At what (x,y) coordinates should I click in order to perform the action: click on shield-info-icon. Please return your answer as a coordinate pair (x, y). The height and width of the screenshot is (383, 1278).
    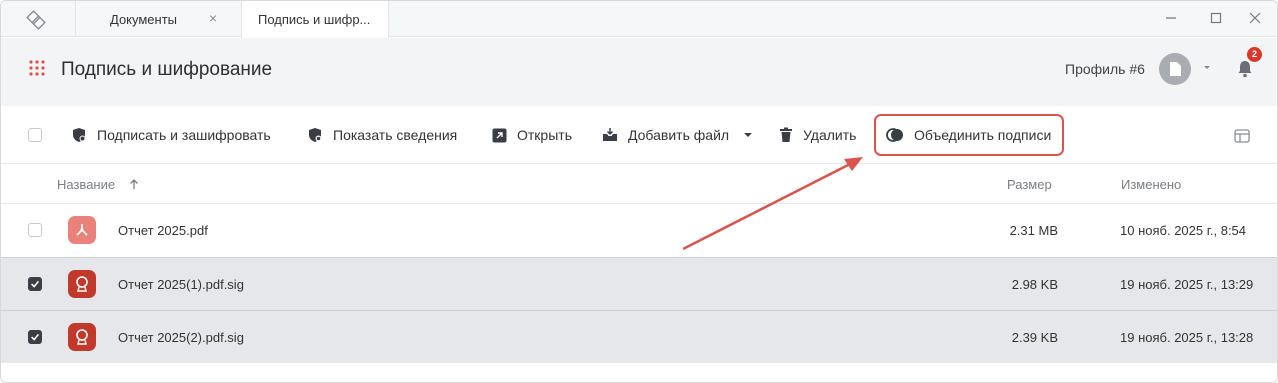
    Looking at the image, I should click on (315, 135).